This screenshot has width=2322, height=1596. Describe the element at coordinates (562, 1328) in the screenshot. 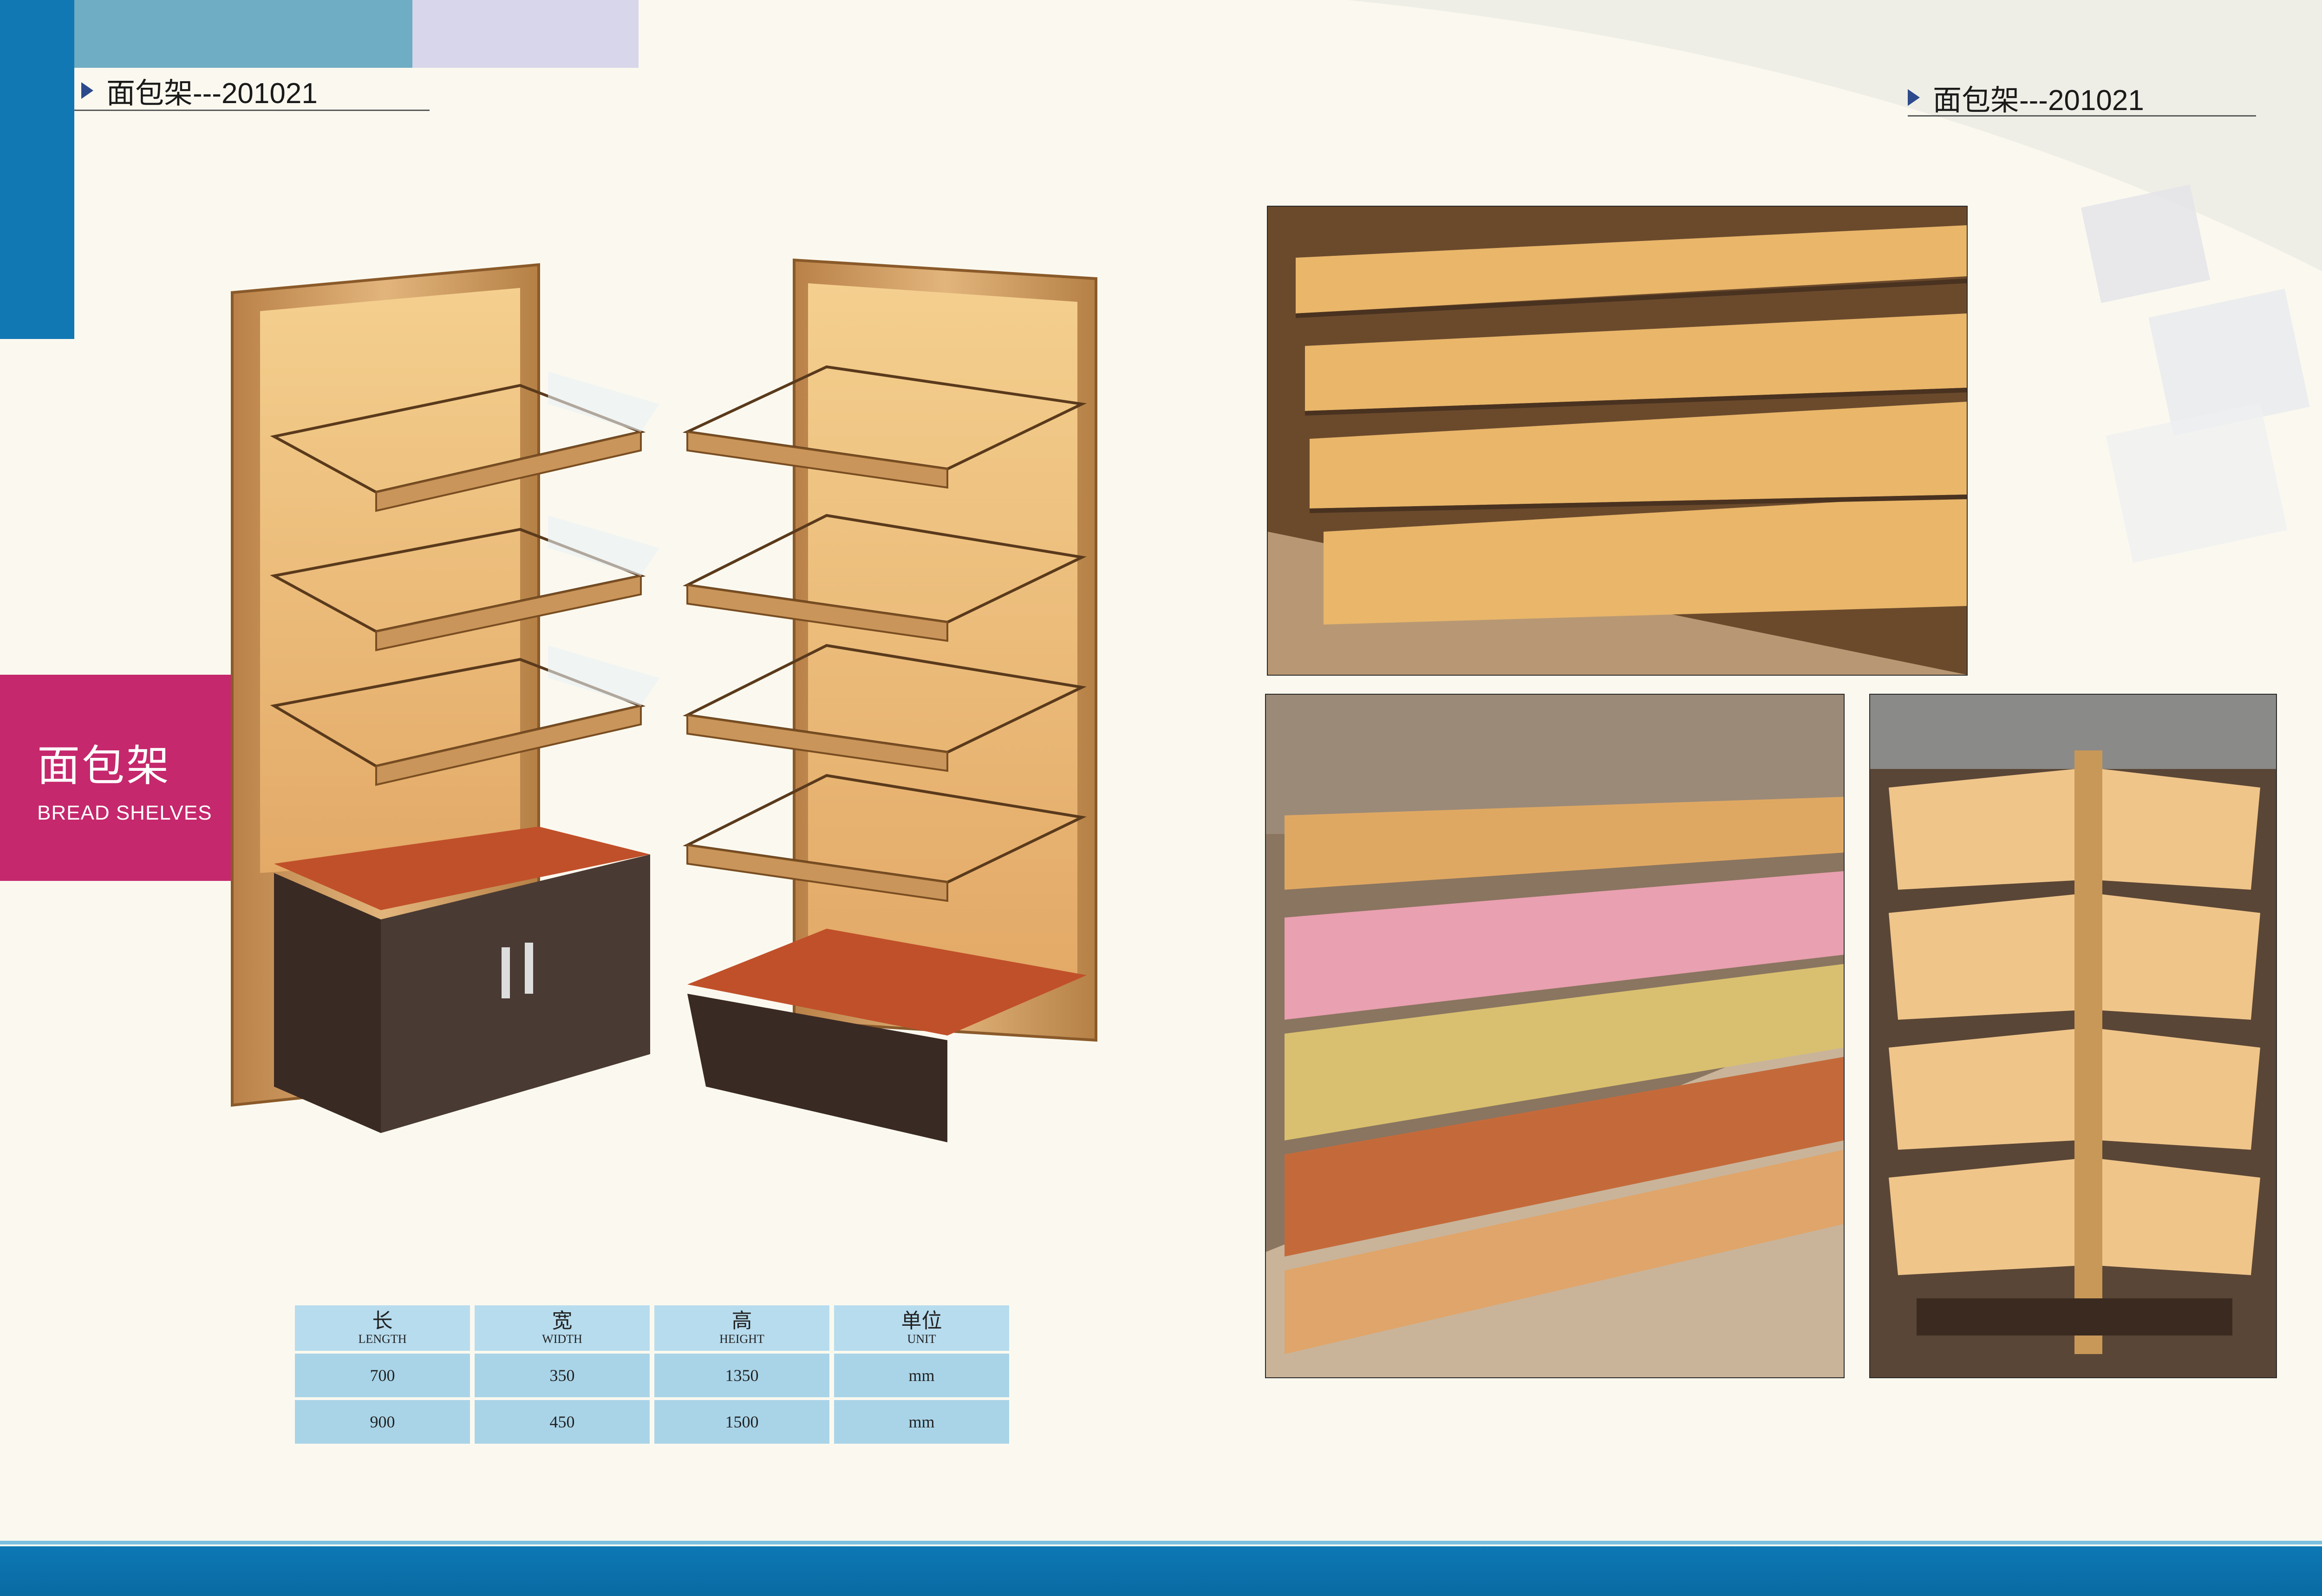

I see `spec-header-width: 宽 WIDTH` at that location.